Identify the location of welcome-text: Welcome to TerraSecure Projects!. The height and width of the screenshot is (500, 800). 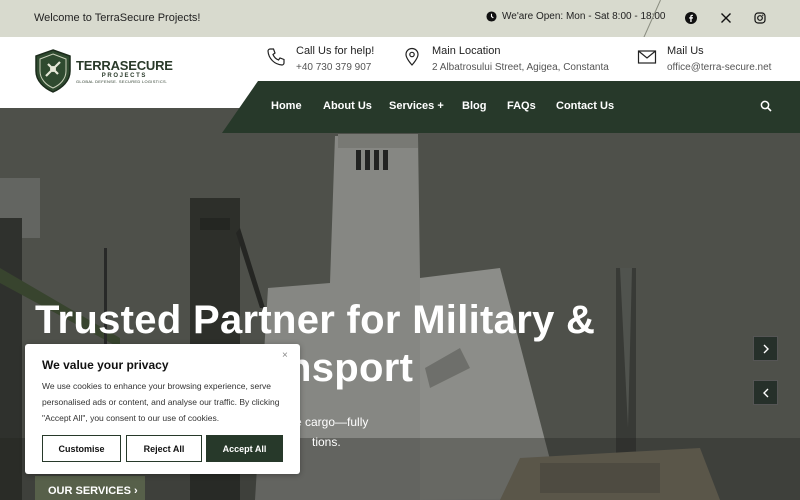
(117, 18).